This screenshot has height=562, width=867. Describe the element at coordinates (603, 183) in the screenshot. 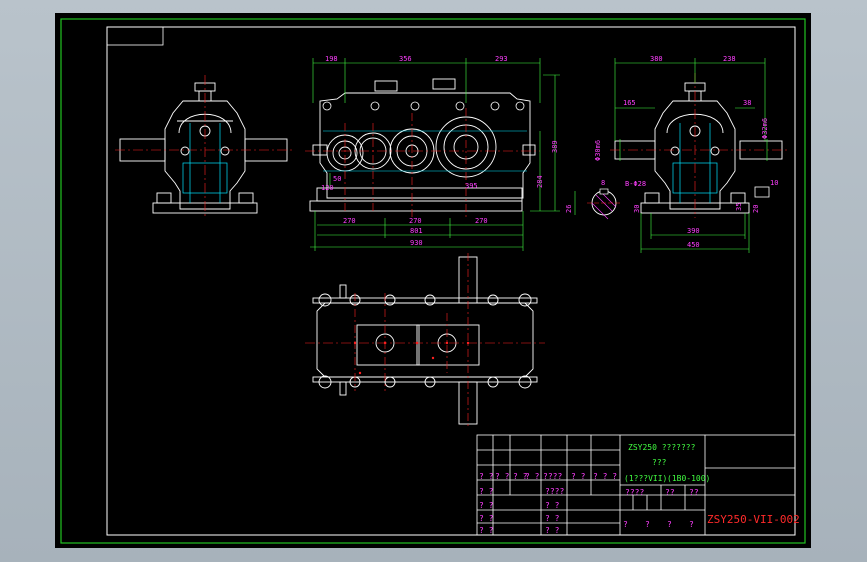

I see `section-keyway-width: 8` at that location.